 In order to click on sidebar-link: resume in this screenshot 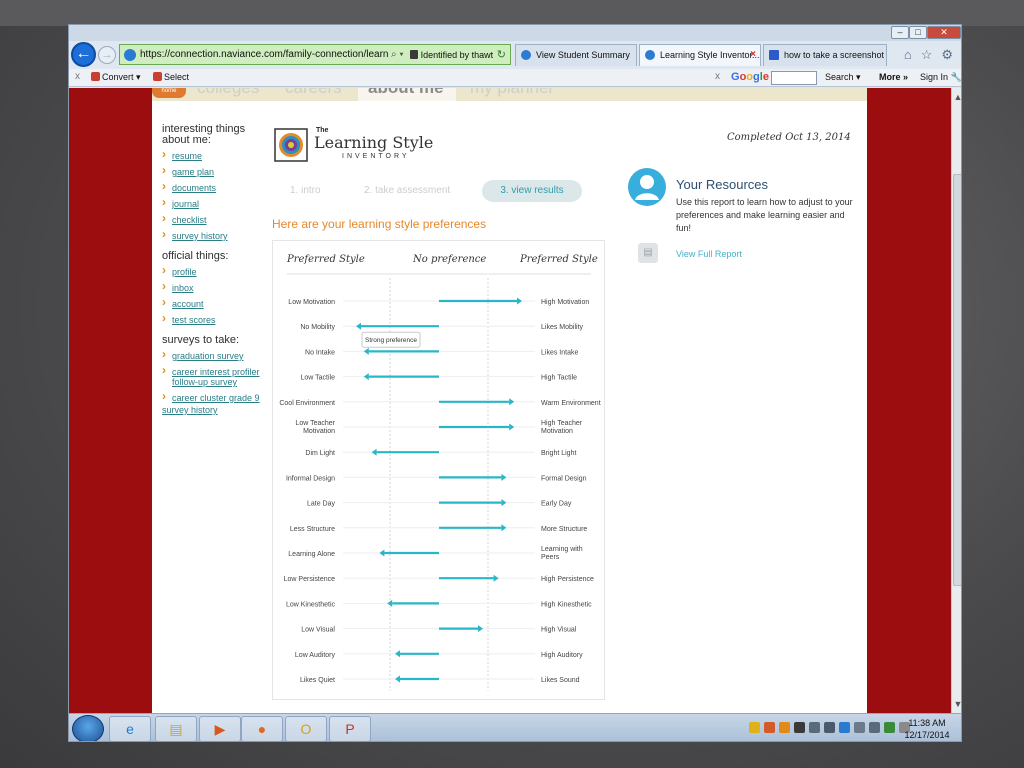, I will do `click(187, 156)`.